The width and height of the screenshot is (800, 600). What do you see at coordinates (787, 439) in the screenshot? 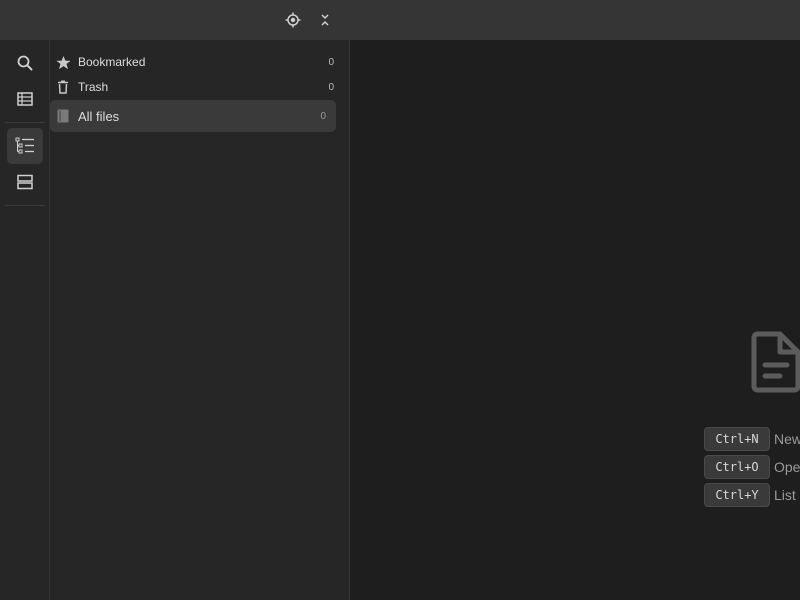
I see `shortcut-label: New` at bounding box center [787, 439].